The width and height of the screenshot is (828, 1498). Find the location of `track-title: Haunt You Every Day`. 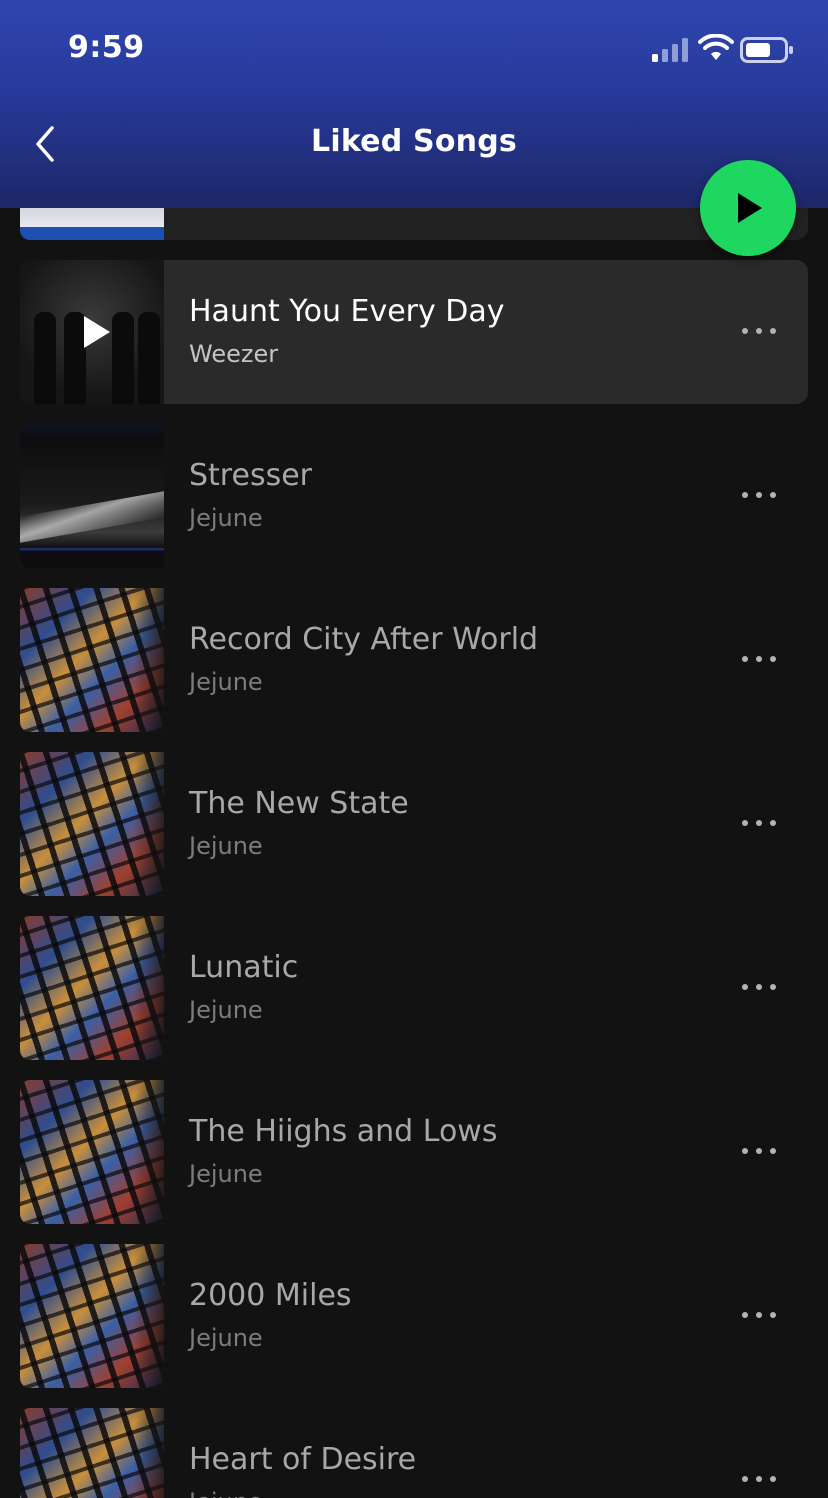

track-title: Haunt You Every Day is located at coordinates (347, 311).